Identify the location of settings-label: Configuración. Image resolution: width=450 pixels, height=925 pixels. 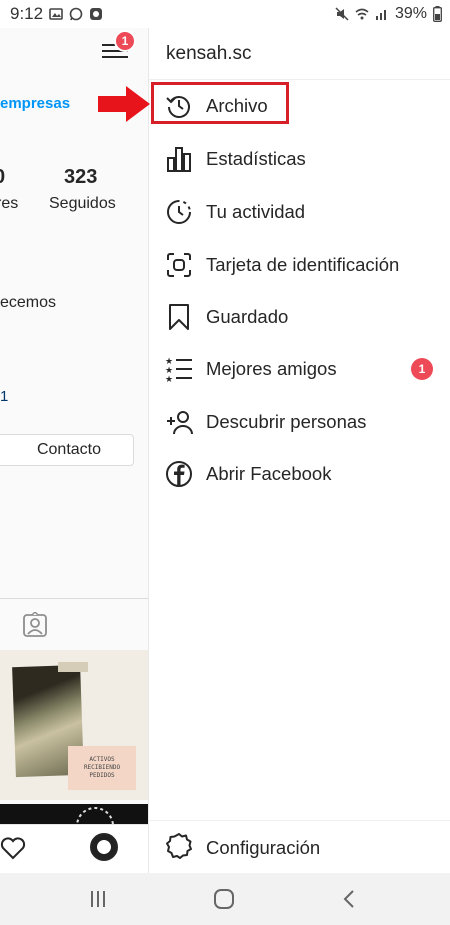
(263, 847).